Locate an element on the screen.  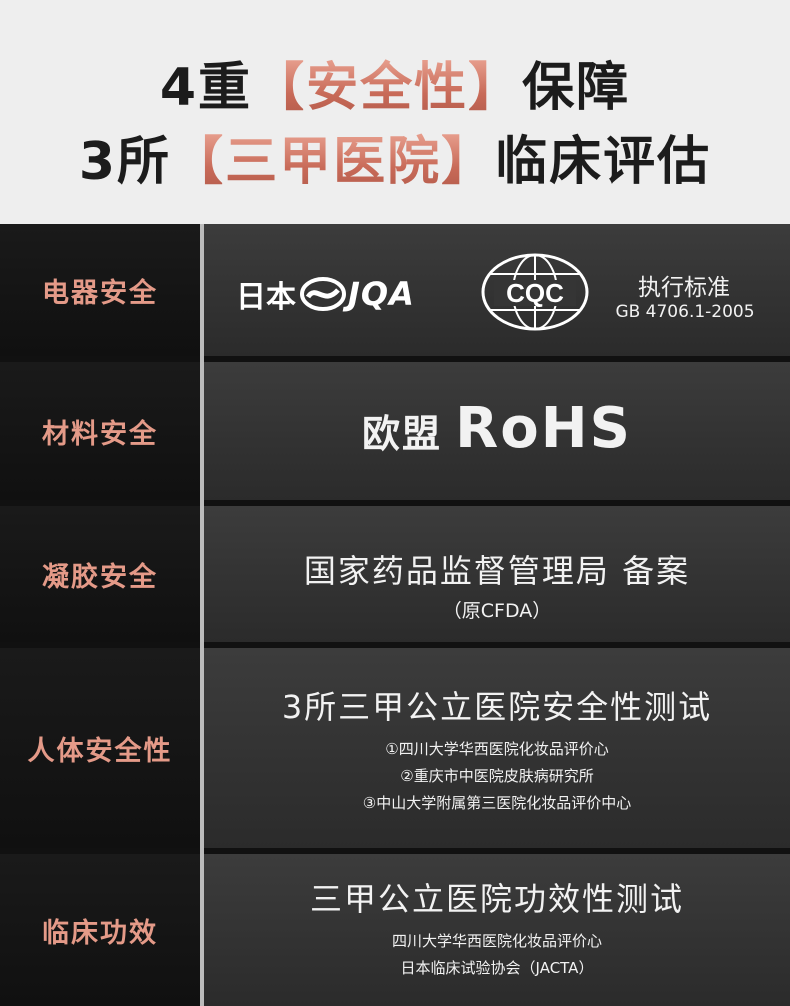
headline-2-bracket-close: 】 is located at coordinates (468, 162).